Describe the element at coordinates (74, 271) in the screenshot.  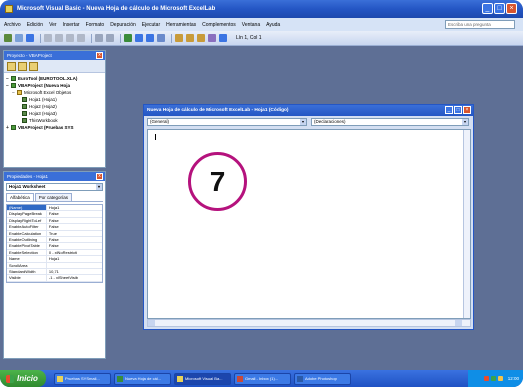
I see `property-value: 10,71` at that location.